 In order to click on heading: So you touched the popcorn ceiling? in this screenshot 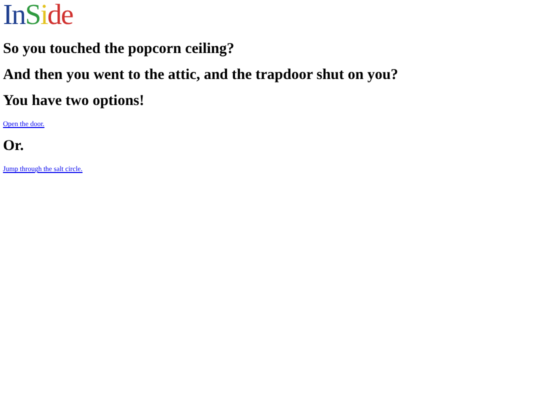, I will do `click(119, 49)`.